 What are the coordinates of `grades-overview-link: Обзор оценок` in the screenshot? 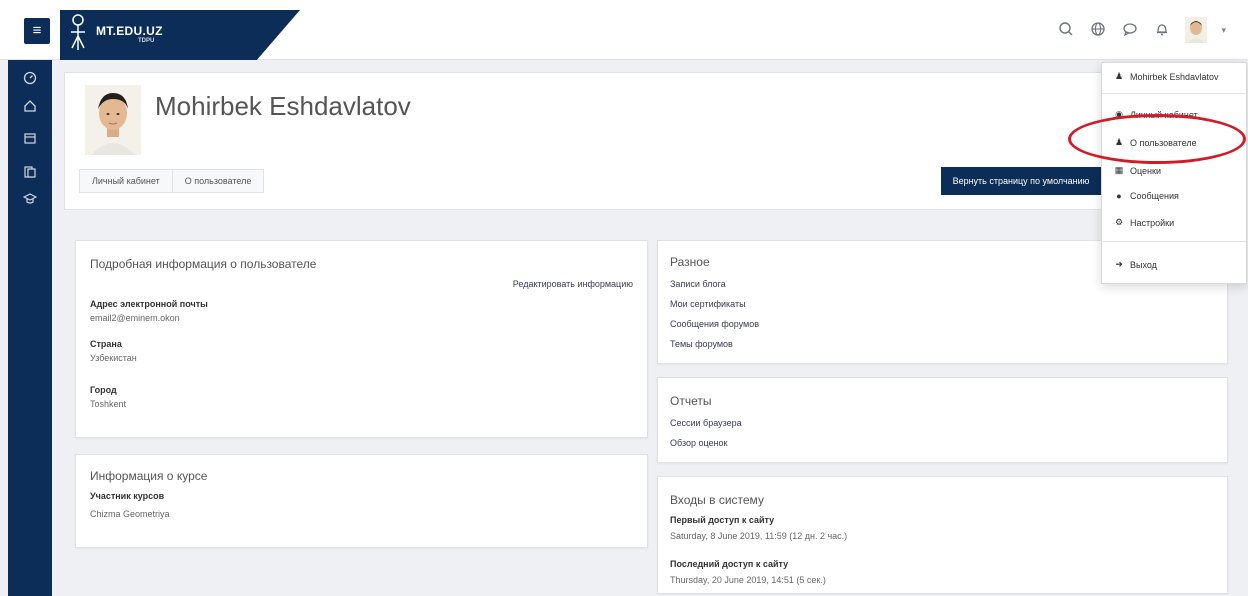 It's located at (698, 443).